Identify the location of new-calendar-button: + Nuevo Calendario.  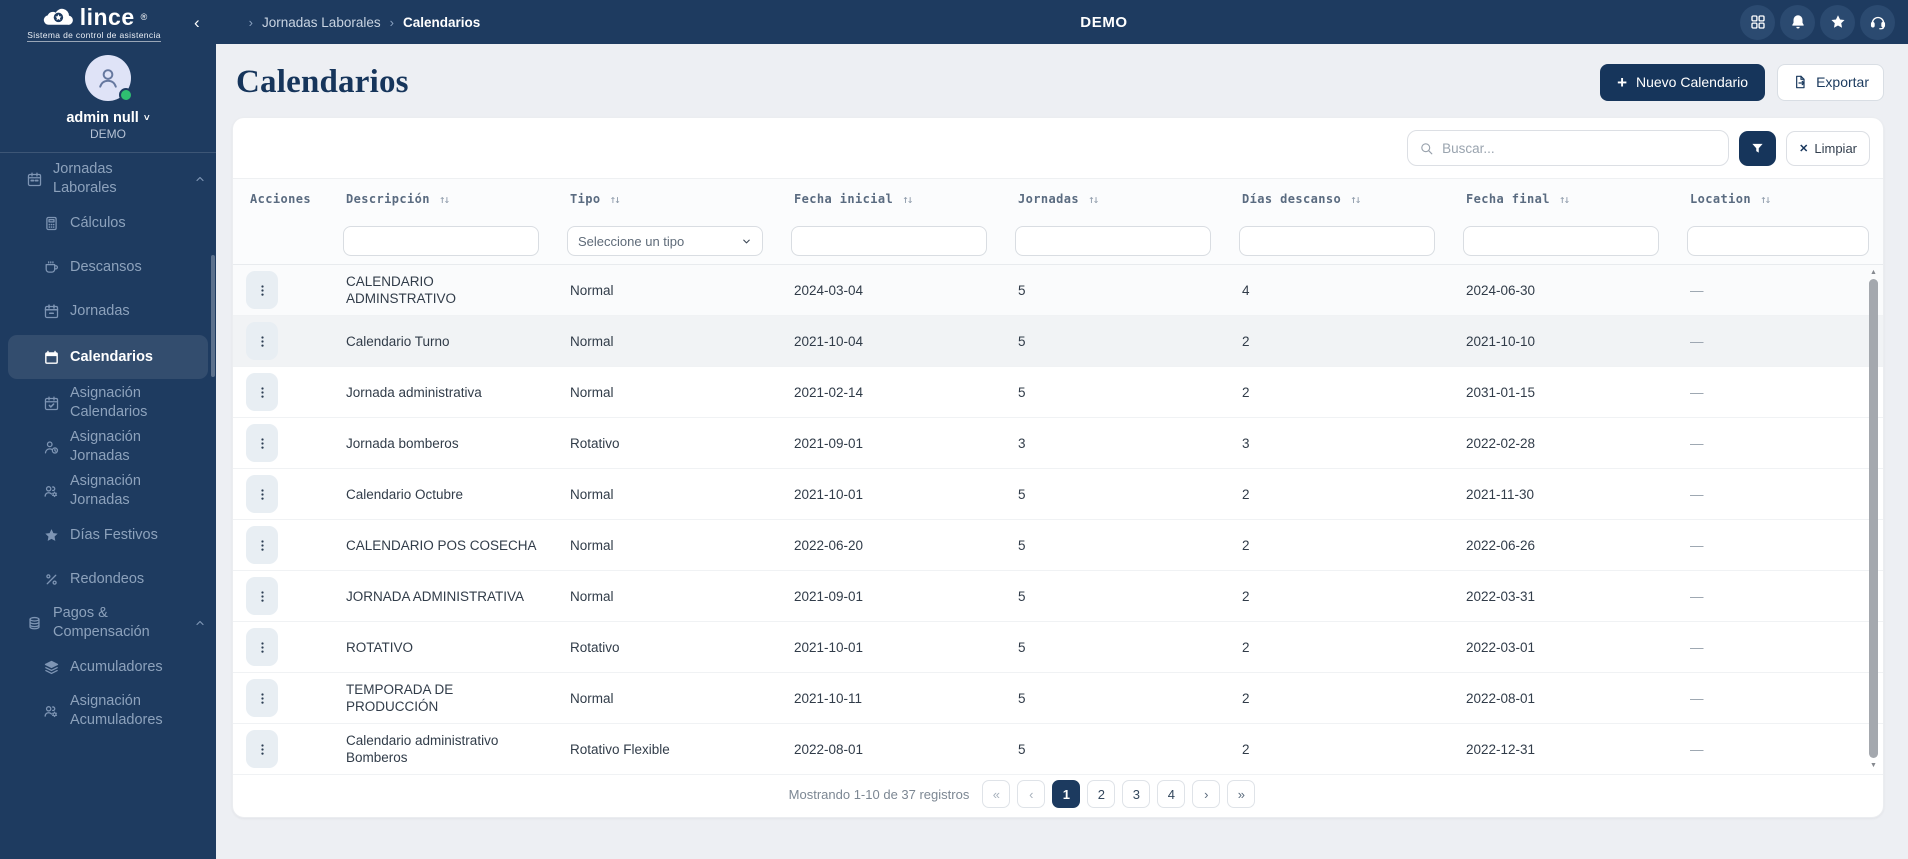
(1683, 82).